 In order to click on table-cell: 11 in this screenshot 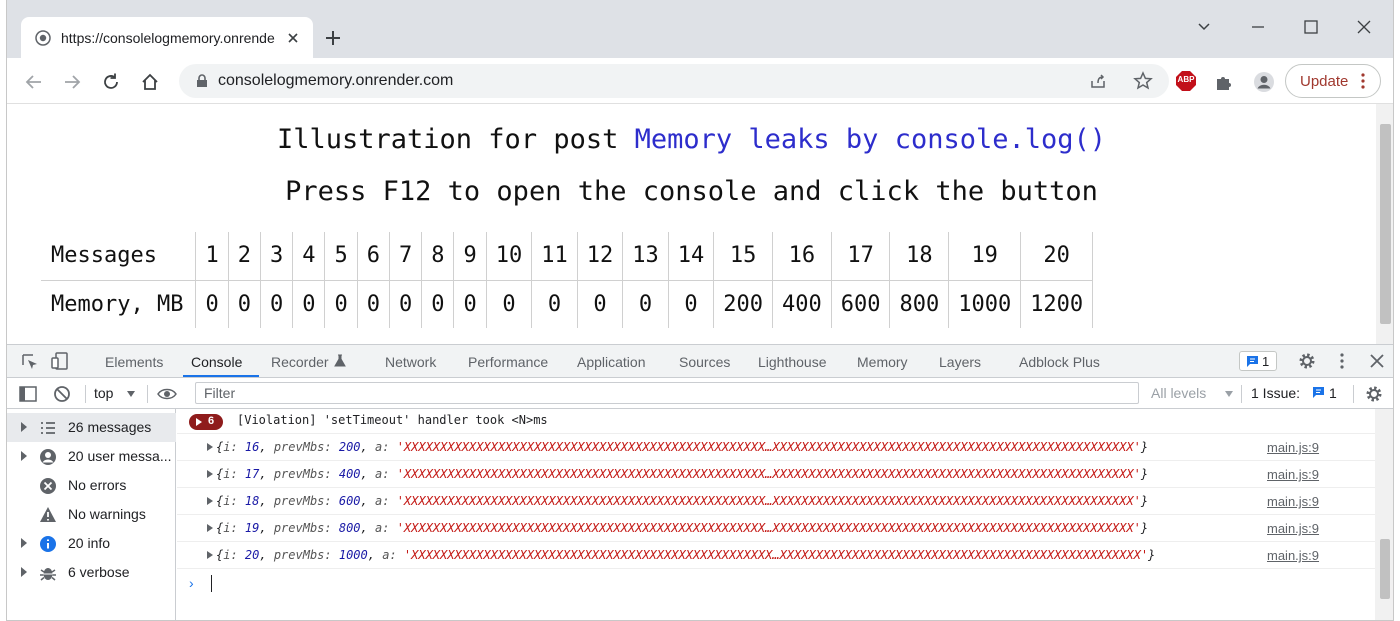, I will do `click(554, 256)`.